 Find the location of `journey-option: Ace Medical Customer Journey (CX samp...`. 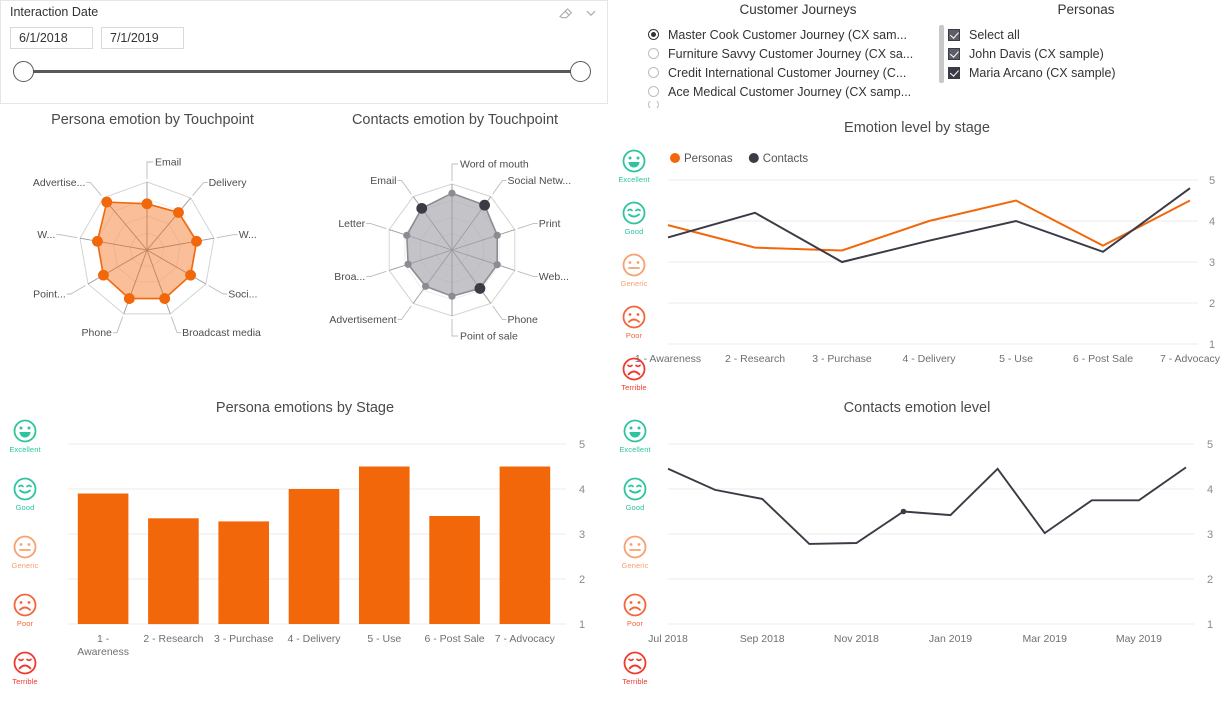

journey-option: Ace Medical Customer Journey (CX samp... is located at coordinates (798, 91).